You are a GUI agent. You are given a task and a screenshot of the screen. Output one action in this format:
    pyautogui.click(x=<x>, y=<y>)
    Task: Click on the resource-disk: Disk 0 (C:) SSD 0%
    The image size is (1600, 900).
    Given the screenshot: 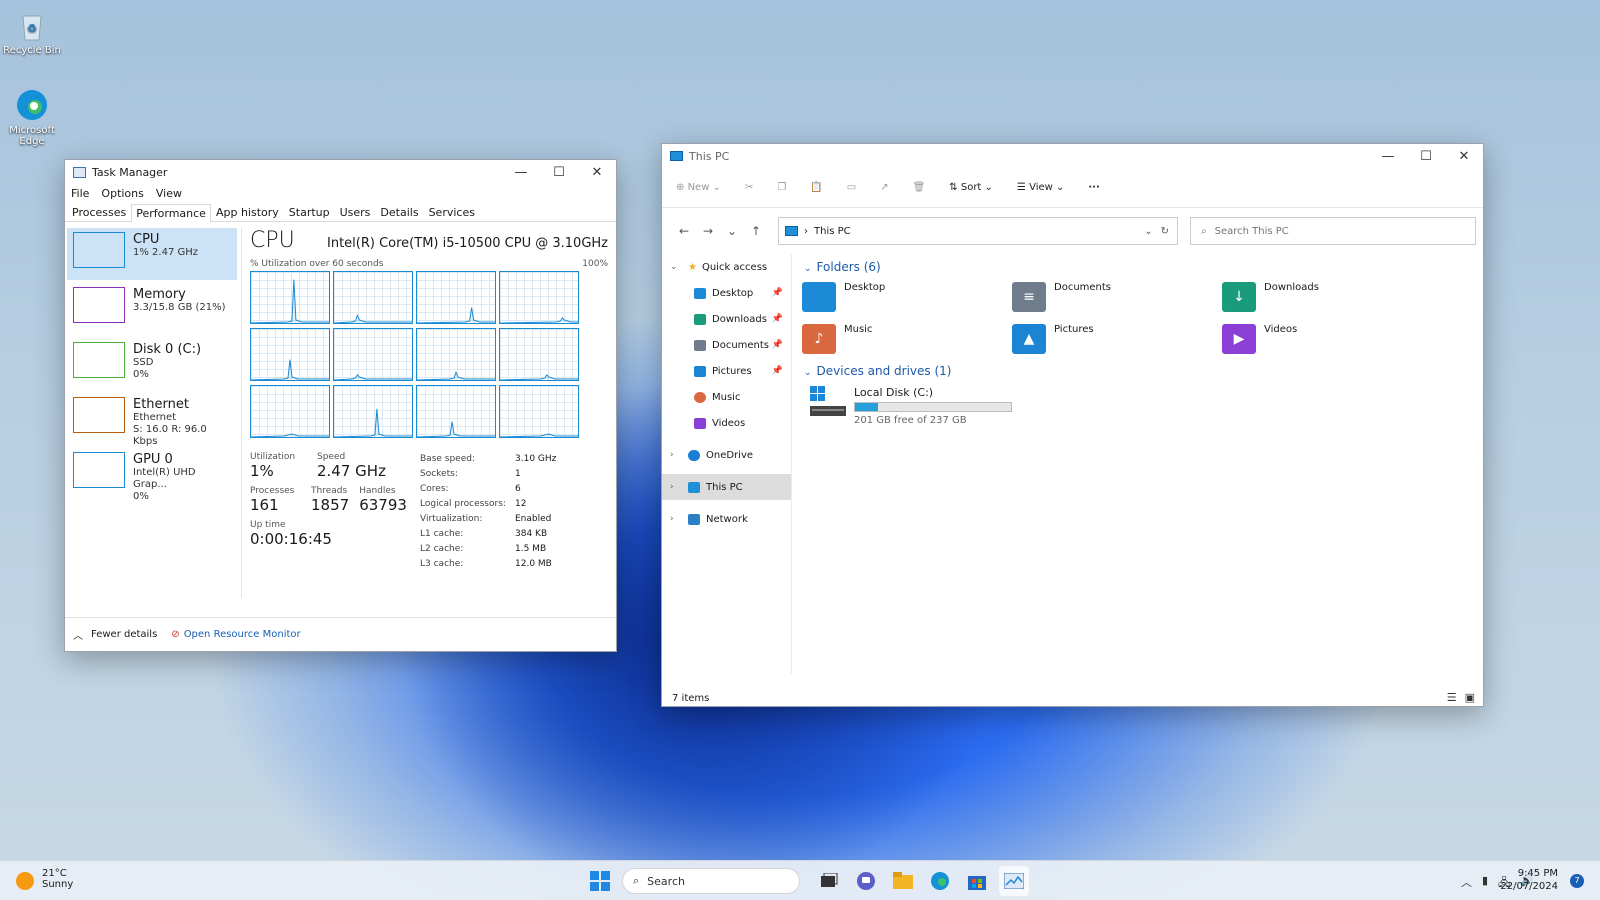 What is the action you would take?
    pyautogui.click(x=152, y=364)
    